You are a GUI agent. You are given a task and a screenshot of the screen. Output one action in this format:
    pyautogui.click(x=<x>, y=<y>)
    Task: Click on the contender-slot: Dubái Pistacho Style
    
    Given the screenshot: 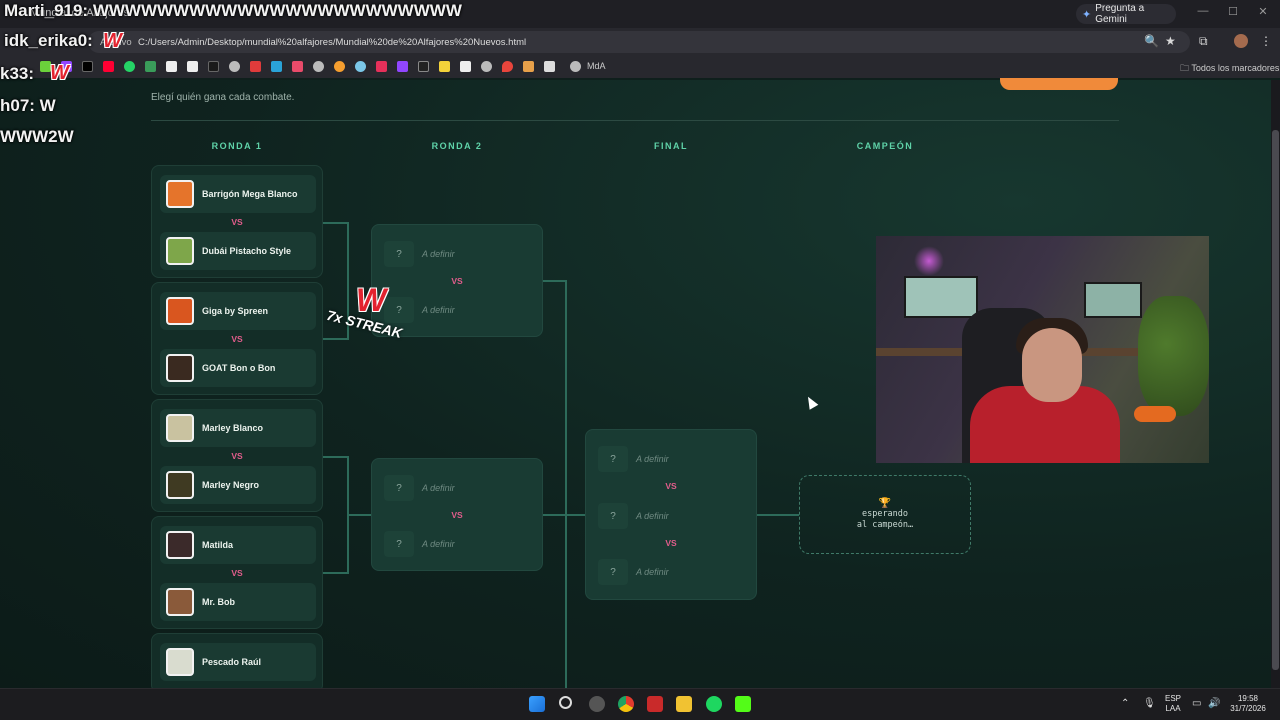 What is the action you would take?
    pyautogui.click(x=238, y=251)
    